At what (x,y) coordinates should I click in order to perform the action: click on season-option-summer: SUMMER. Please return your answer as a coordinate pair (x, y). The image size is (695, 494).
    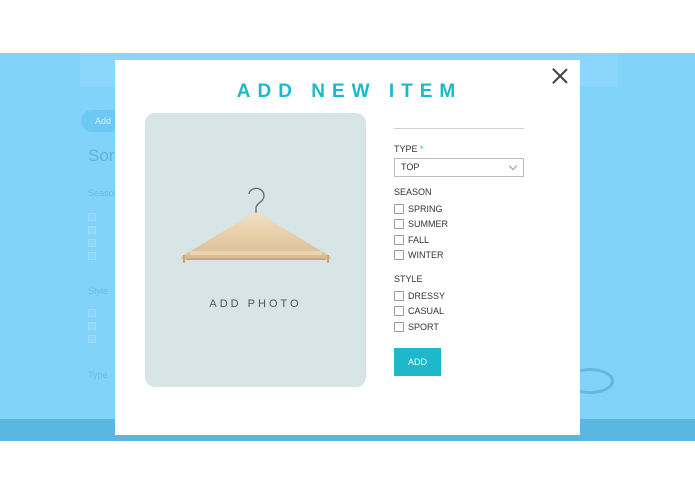
    Looking at the image, I should click on (421, 224).